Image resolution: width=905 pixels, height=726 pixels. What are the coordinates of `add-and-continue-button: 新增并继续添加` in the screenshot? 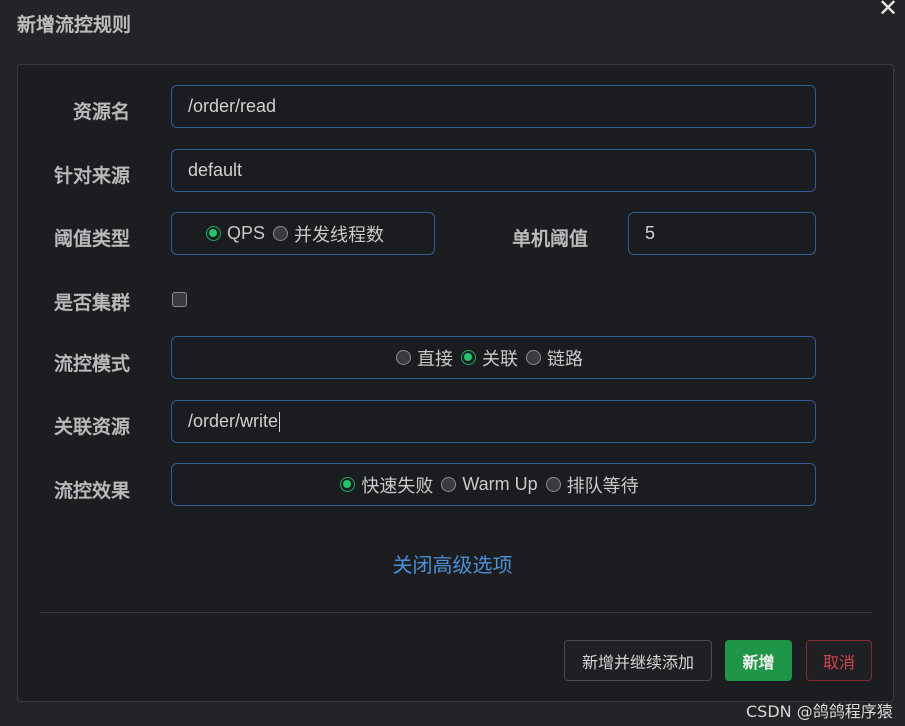 It's located at (638, 660).